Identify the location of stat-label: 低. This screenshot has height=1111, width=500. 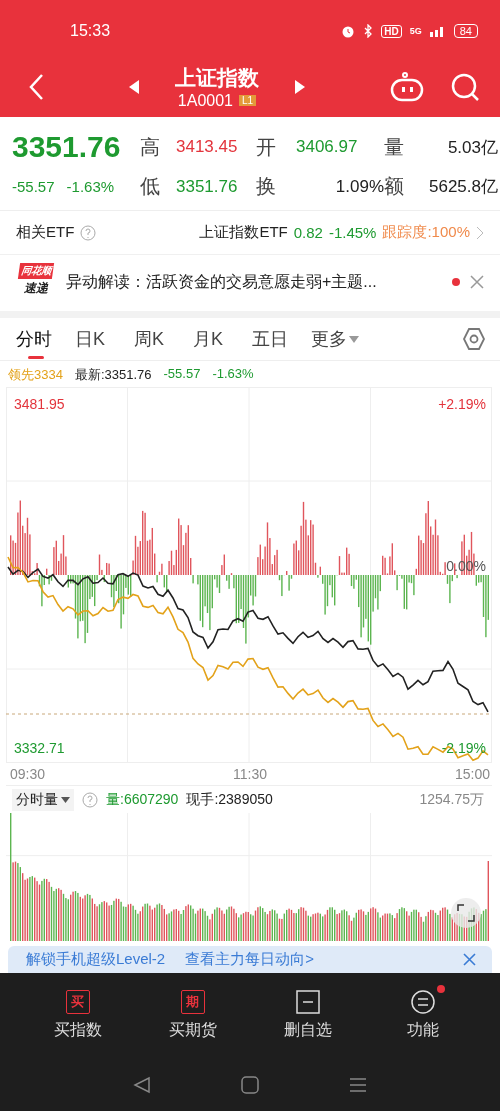
(150, 186).